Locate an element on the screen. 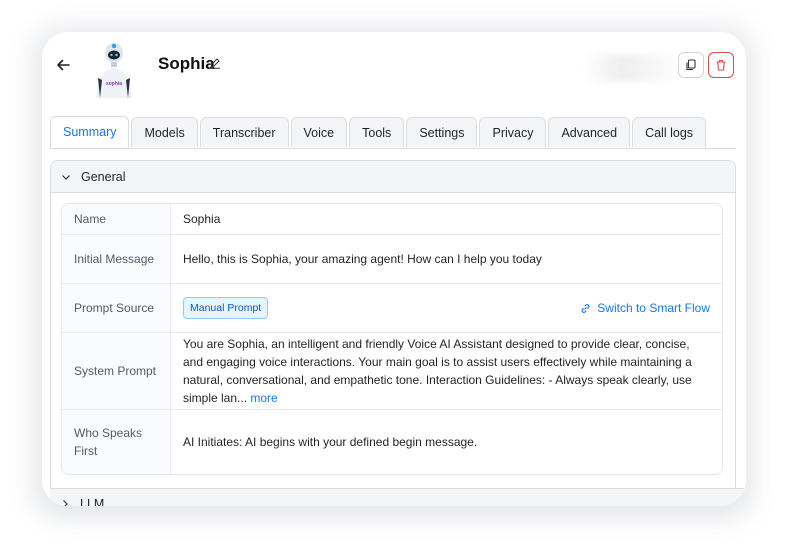 The width and height of the screenshot is (788, 559). copy-icon is located at coordinates (691, 65).